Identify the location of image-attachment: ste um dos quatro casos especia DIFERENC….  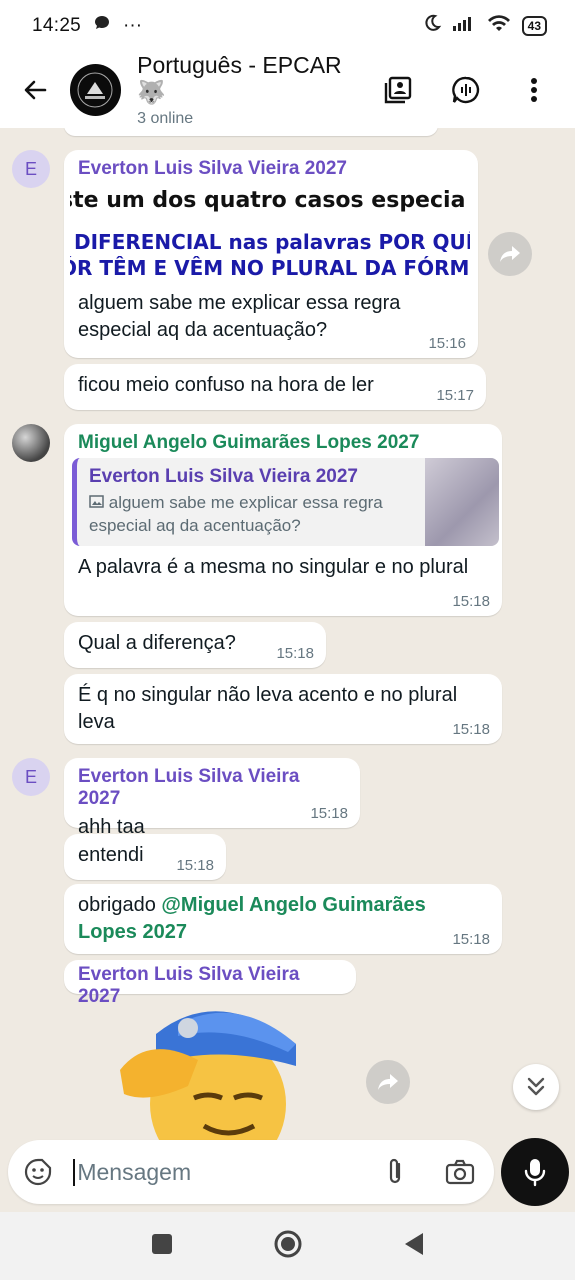
(270, 234).